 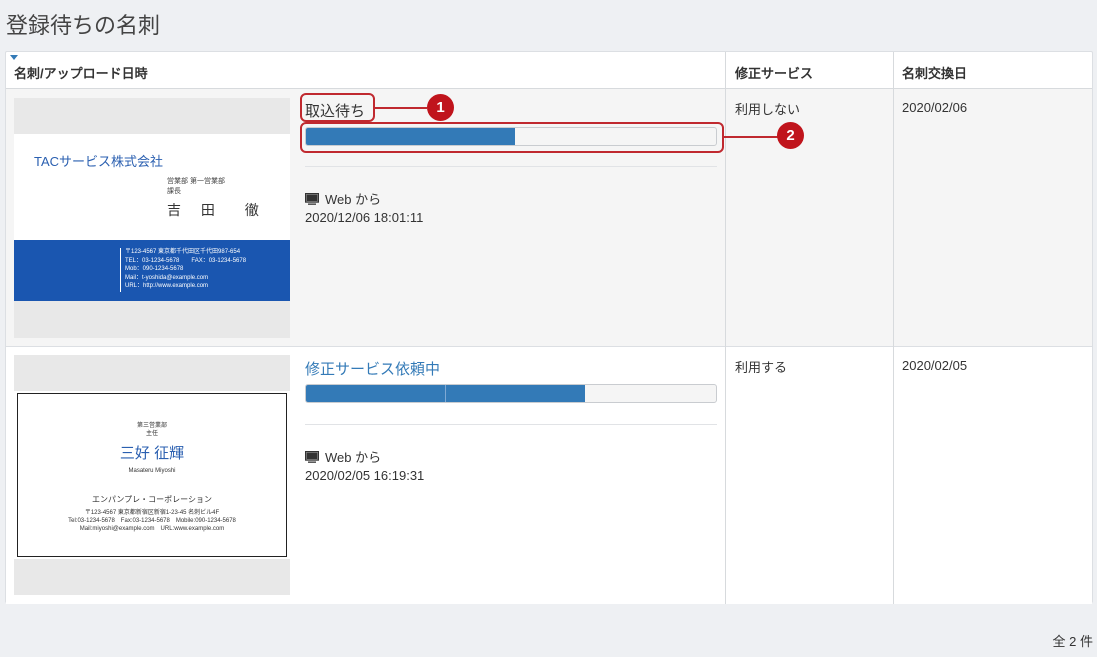 What do you see at coordinates (151, 434) in the screenshot?
I see `card-role-text: 主任` at bounding box center [151, 434].